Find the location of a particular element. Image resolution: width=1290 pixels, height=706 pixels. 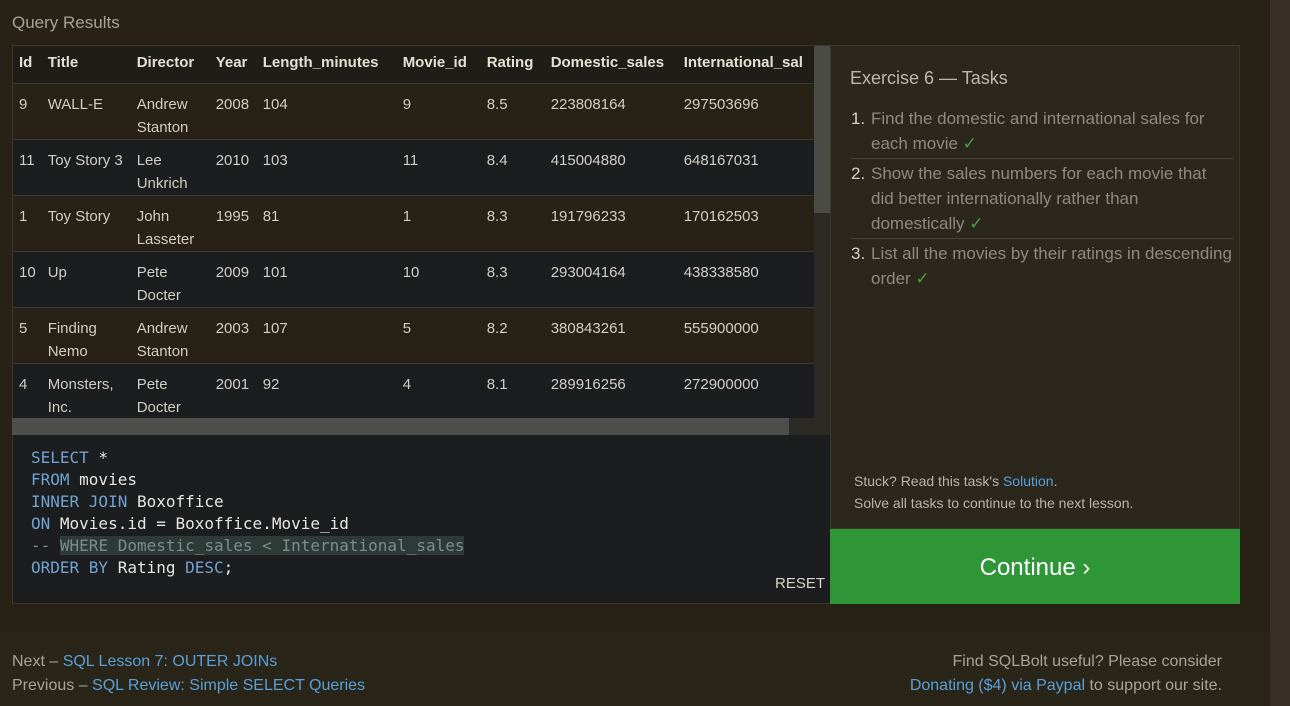

sql-keyword: ON is located at coordinates (41, 523).